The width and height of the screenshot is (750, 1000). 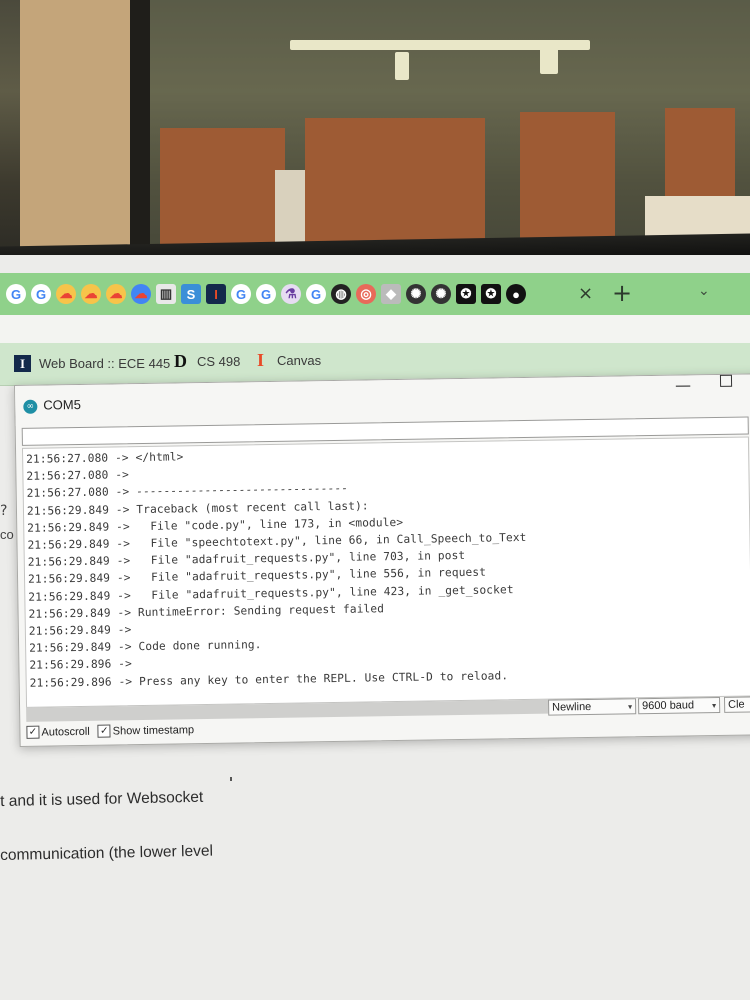 What do you see at coordinates (80, 630) in the screenshot?
I see `serial-output-line: 21:56:29.849 ->` at bounding box center [80, 630].